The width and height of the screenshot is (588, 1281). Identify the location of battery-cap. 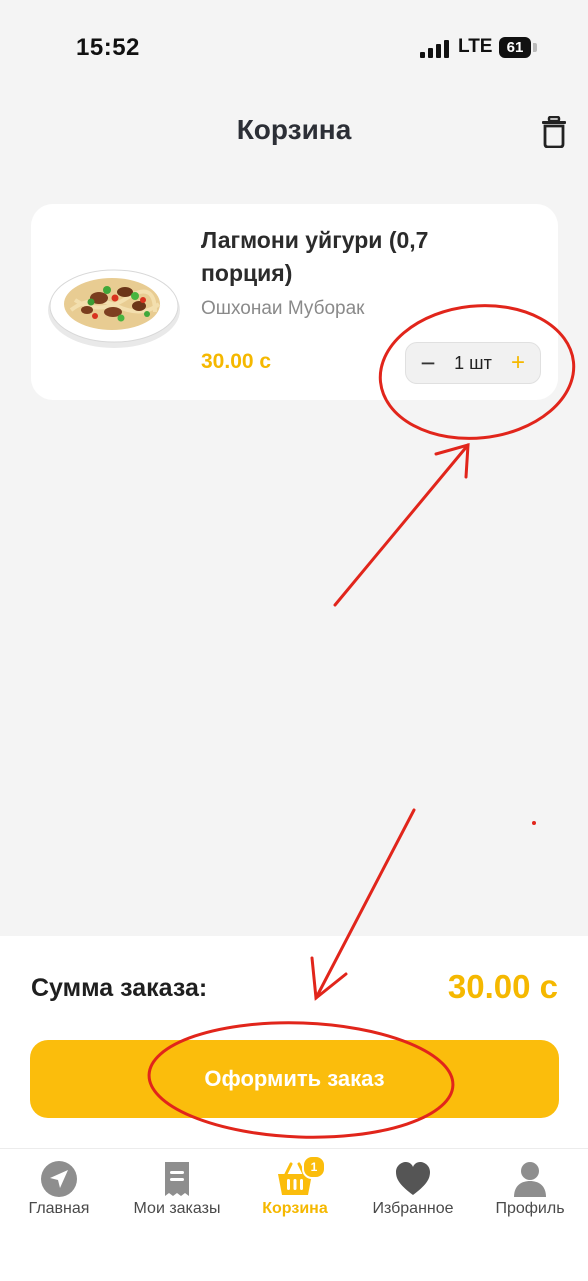
(535, 47).